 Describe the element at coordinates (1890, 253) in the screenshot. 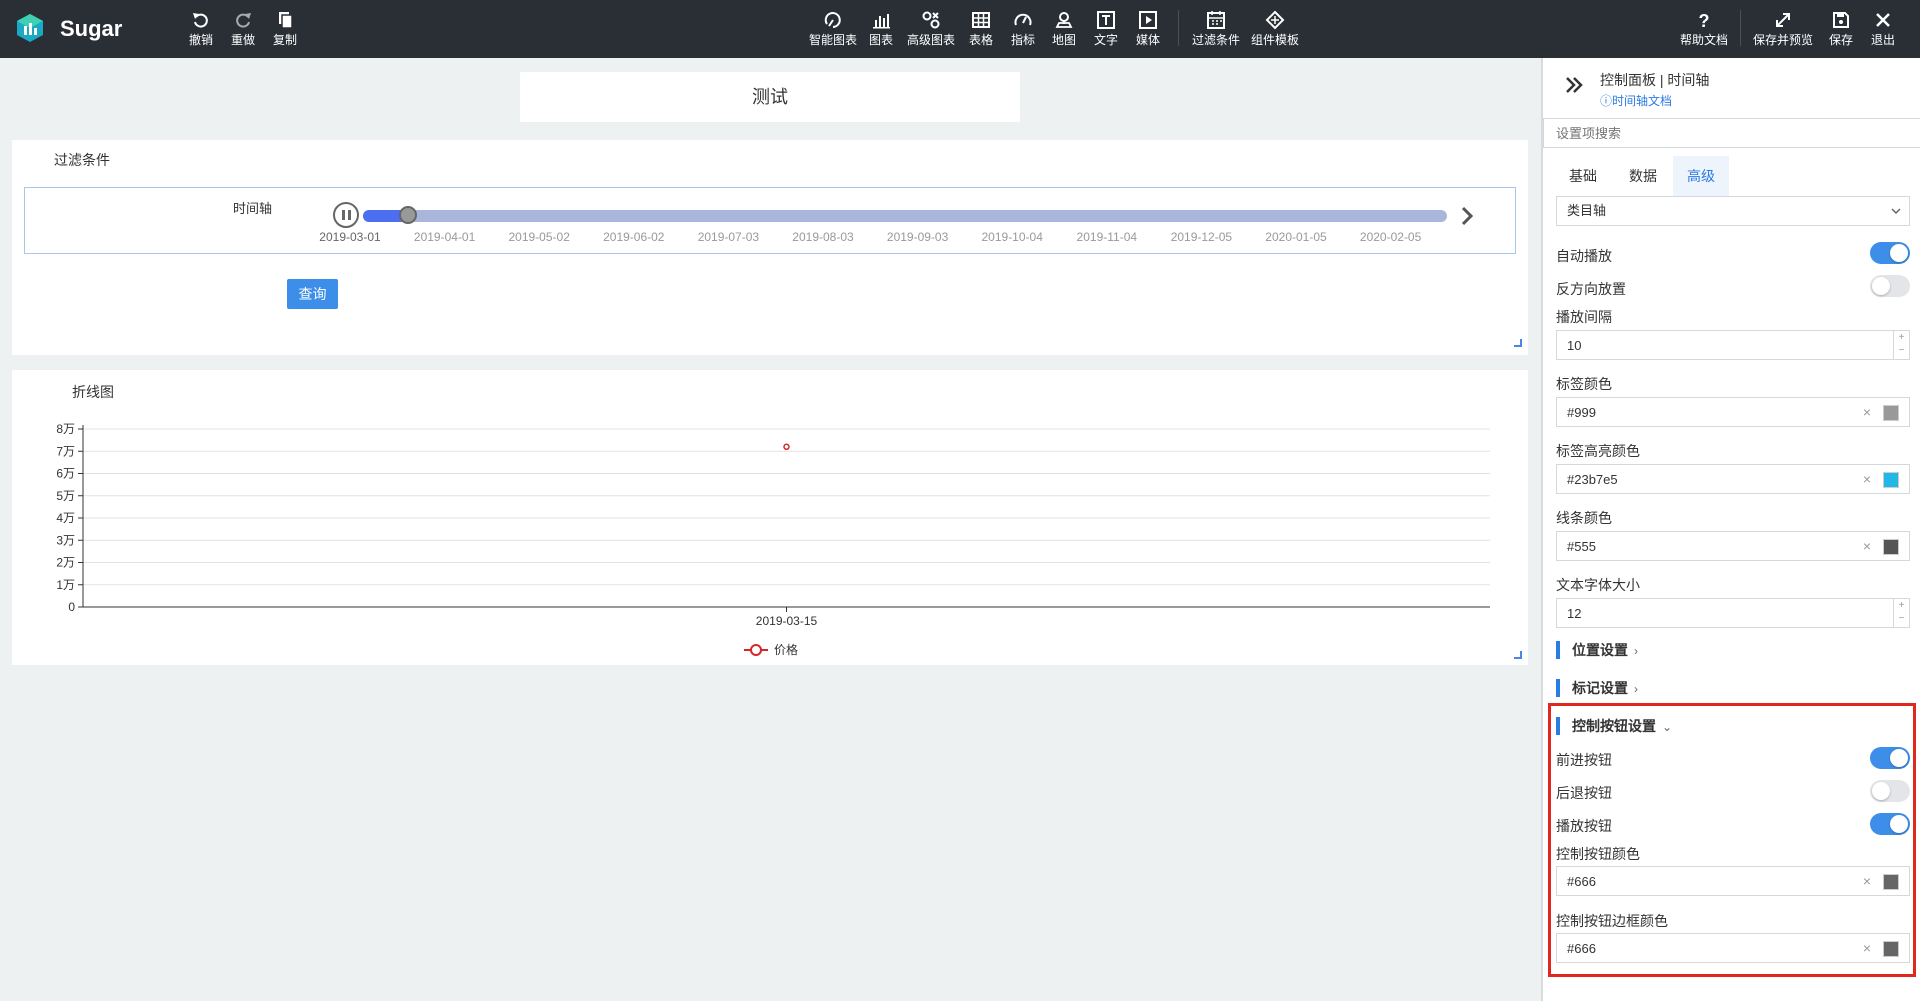

I see `autoplay-toggle` at that location.